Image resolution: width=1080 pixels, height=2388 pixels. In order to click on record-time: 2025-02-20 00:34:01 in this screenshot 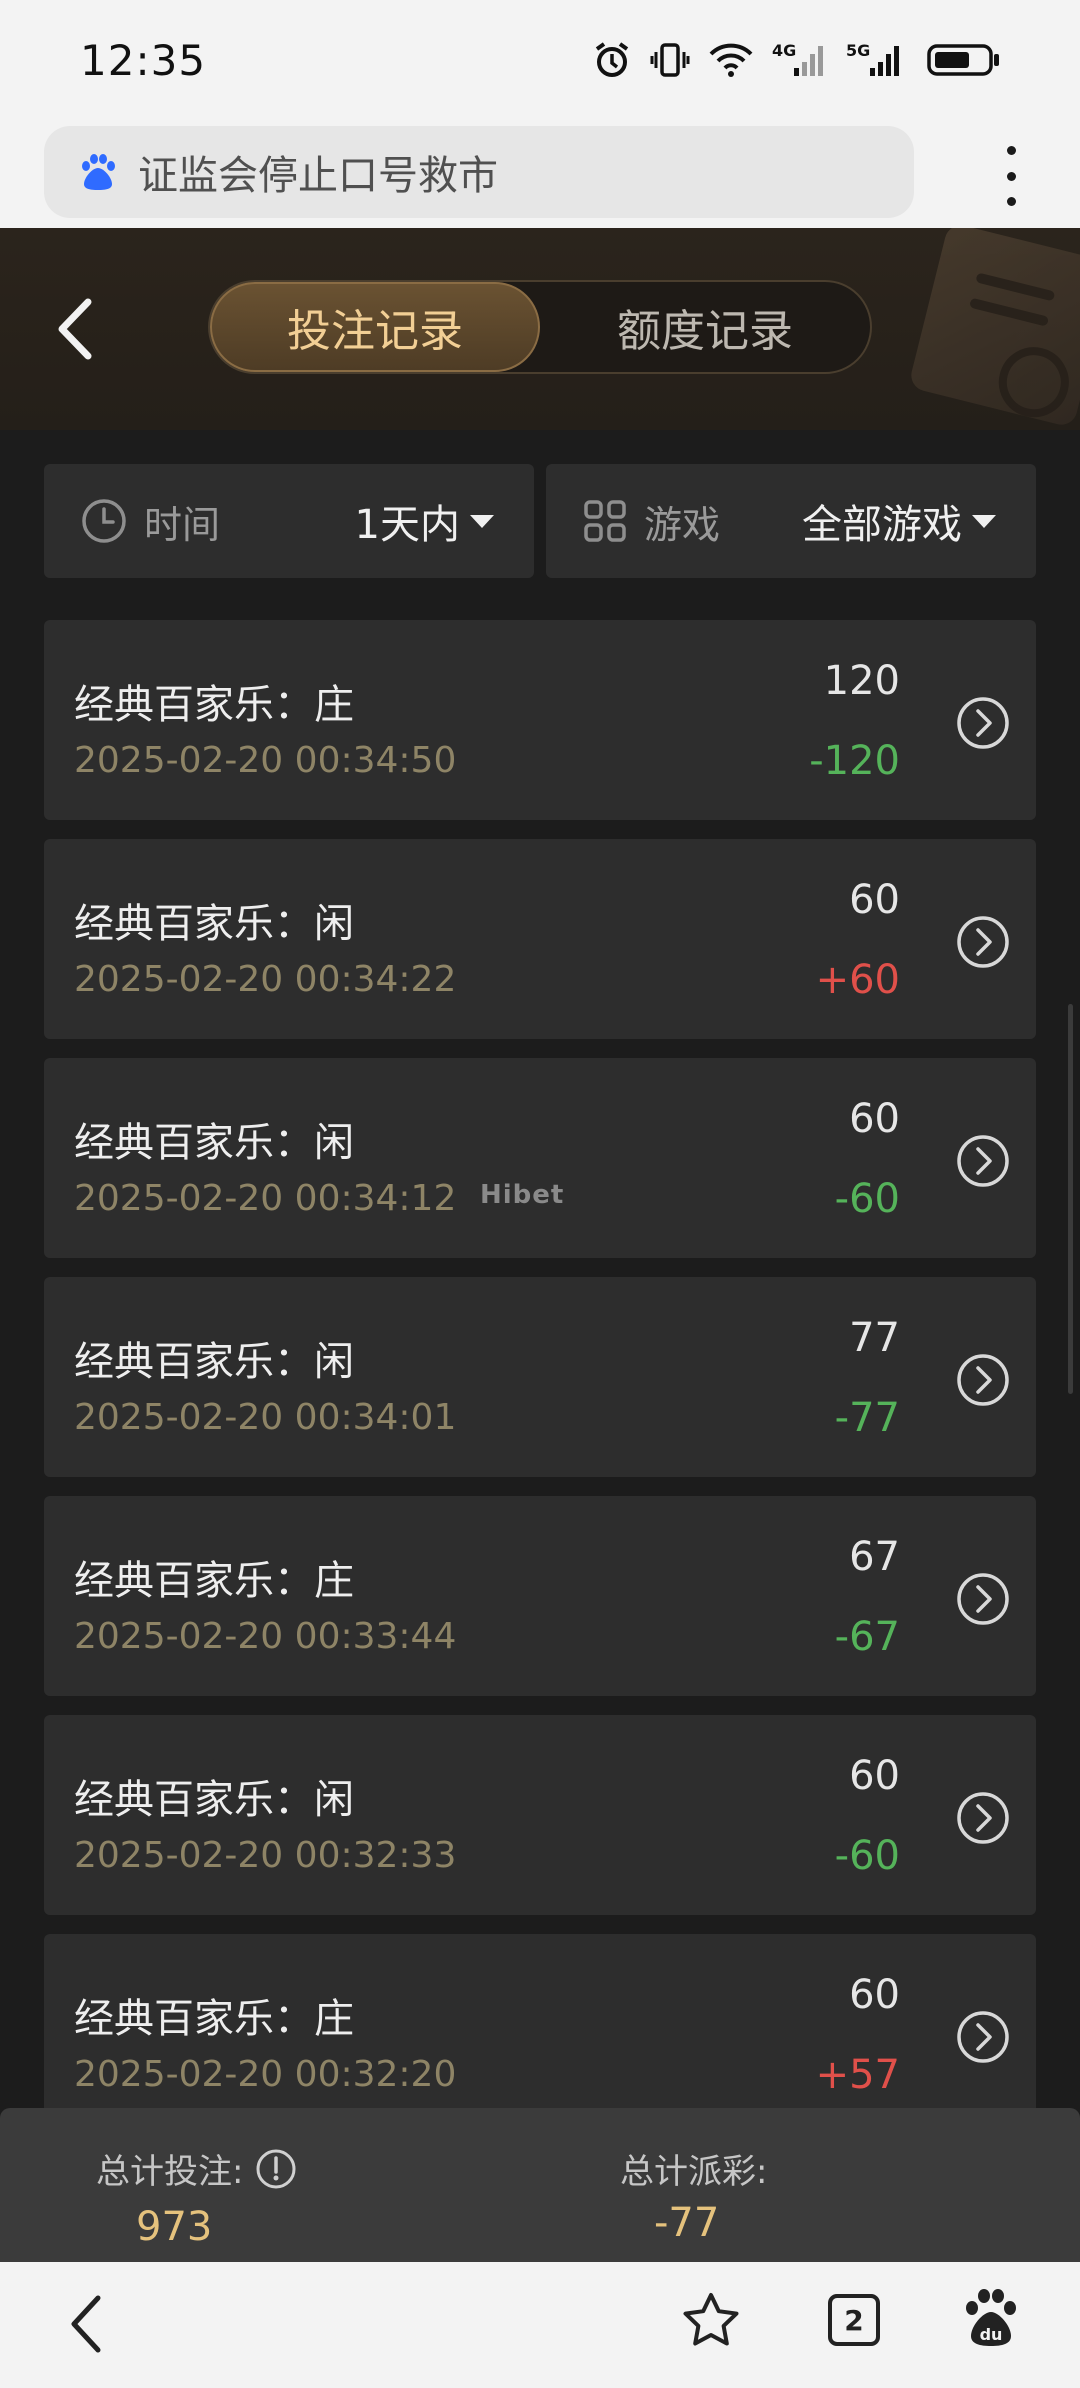, I will do `click(265, 1417)`.